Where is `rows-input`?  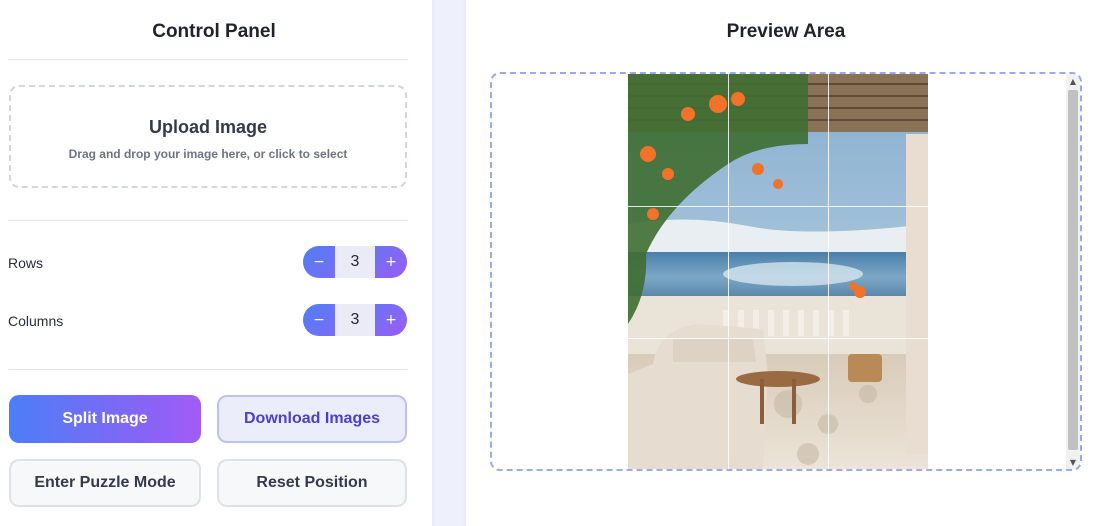 rows-input is located at coordinates (355, 262).